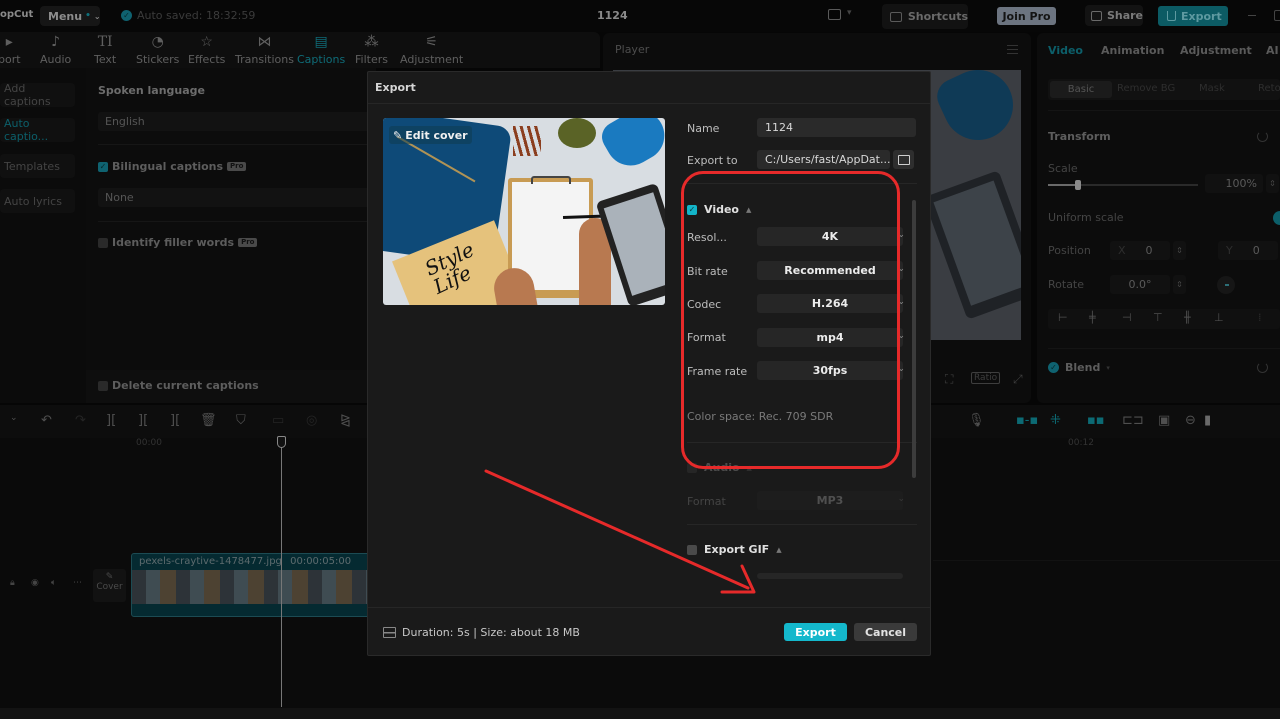  I want to click on tool-audio: ♪ Audio, so click(55, 50).